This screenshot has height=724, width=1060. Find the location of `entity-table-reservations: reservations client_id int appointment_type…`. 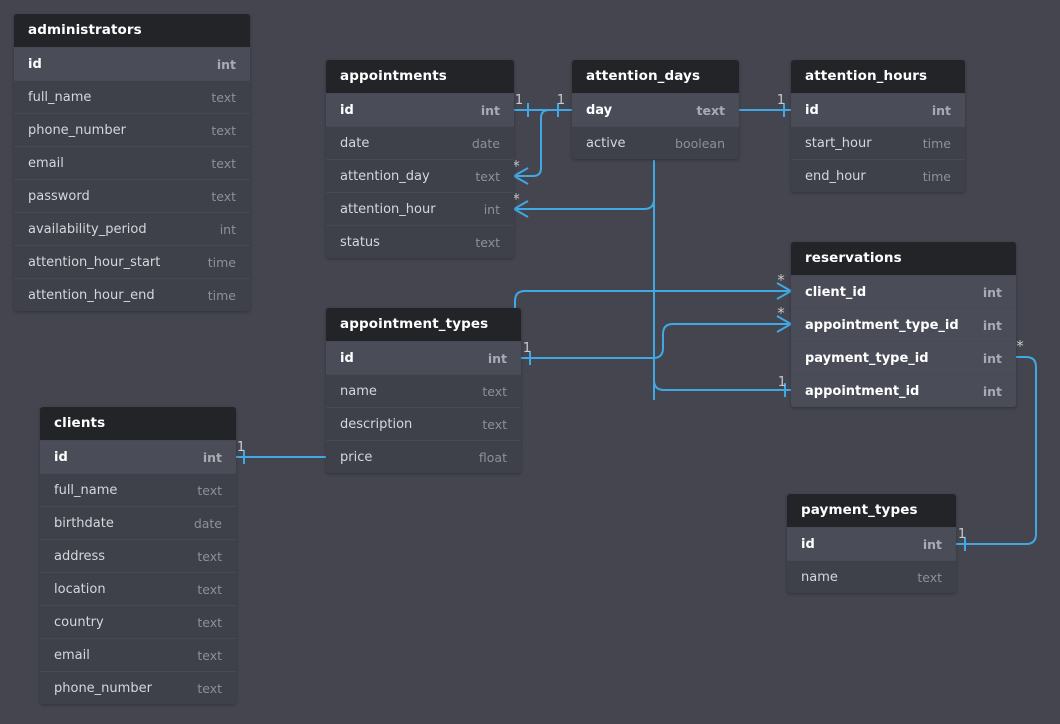

entity-table-reservations: reservations client_id int appointment_type… is located at coordinates (903, 324).